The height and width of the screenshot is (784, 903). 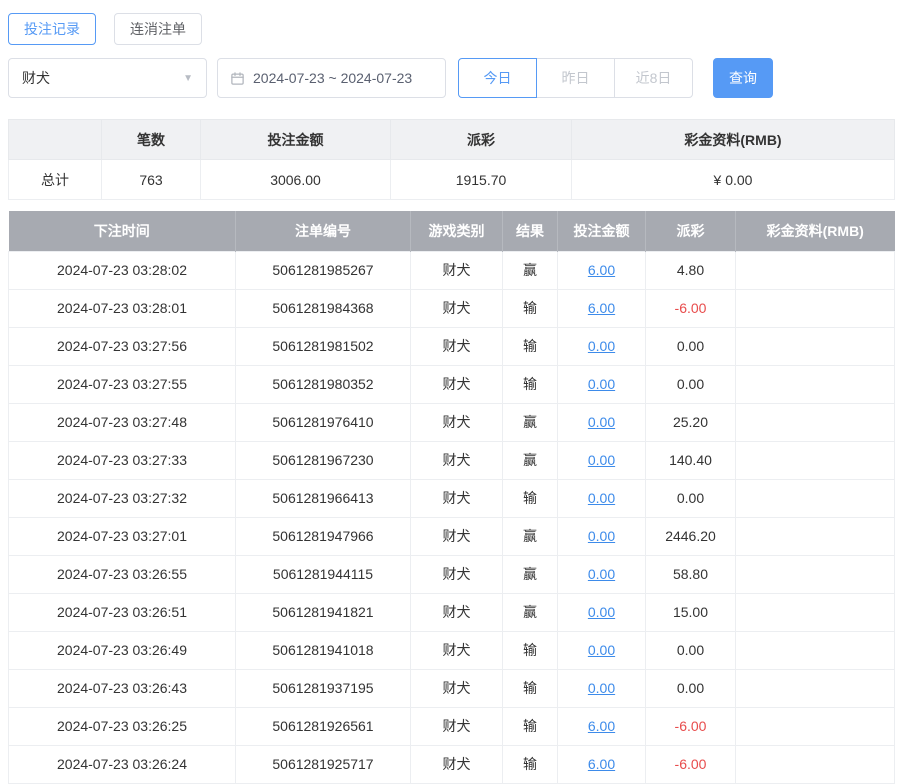 I want to click on cell-bet-time: 2024-07-23 03:26:55, so click(x=122, y=574).